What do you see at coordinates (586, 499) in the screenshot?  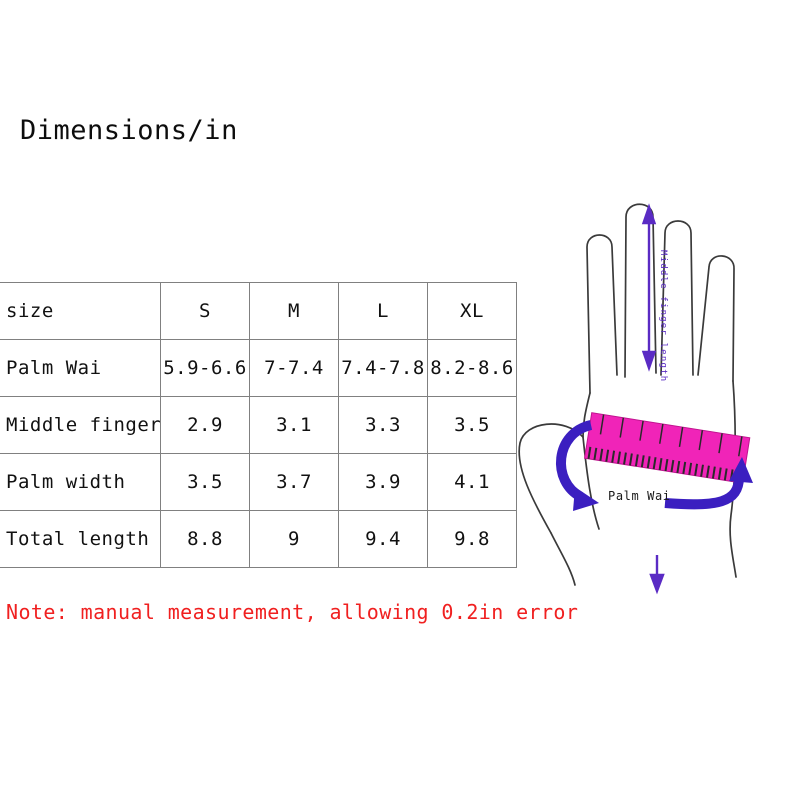 I see `palm-circumference-arrowhead-left` at bounding box center [586, 499].